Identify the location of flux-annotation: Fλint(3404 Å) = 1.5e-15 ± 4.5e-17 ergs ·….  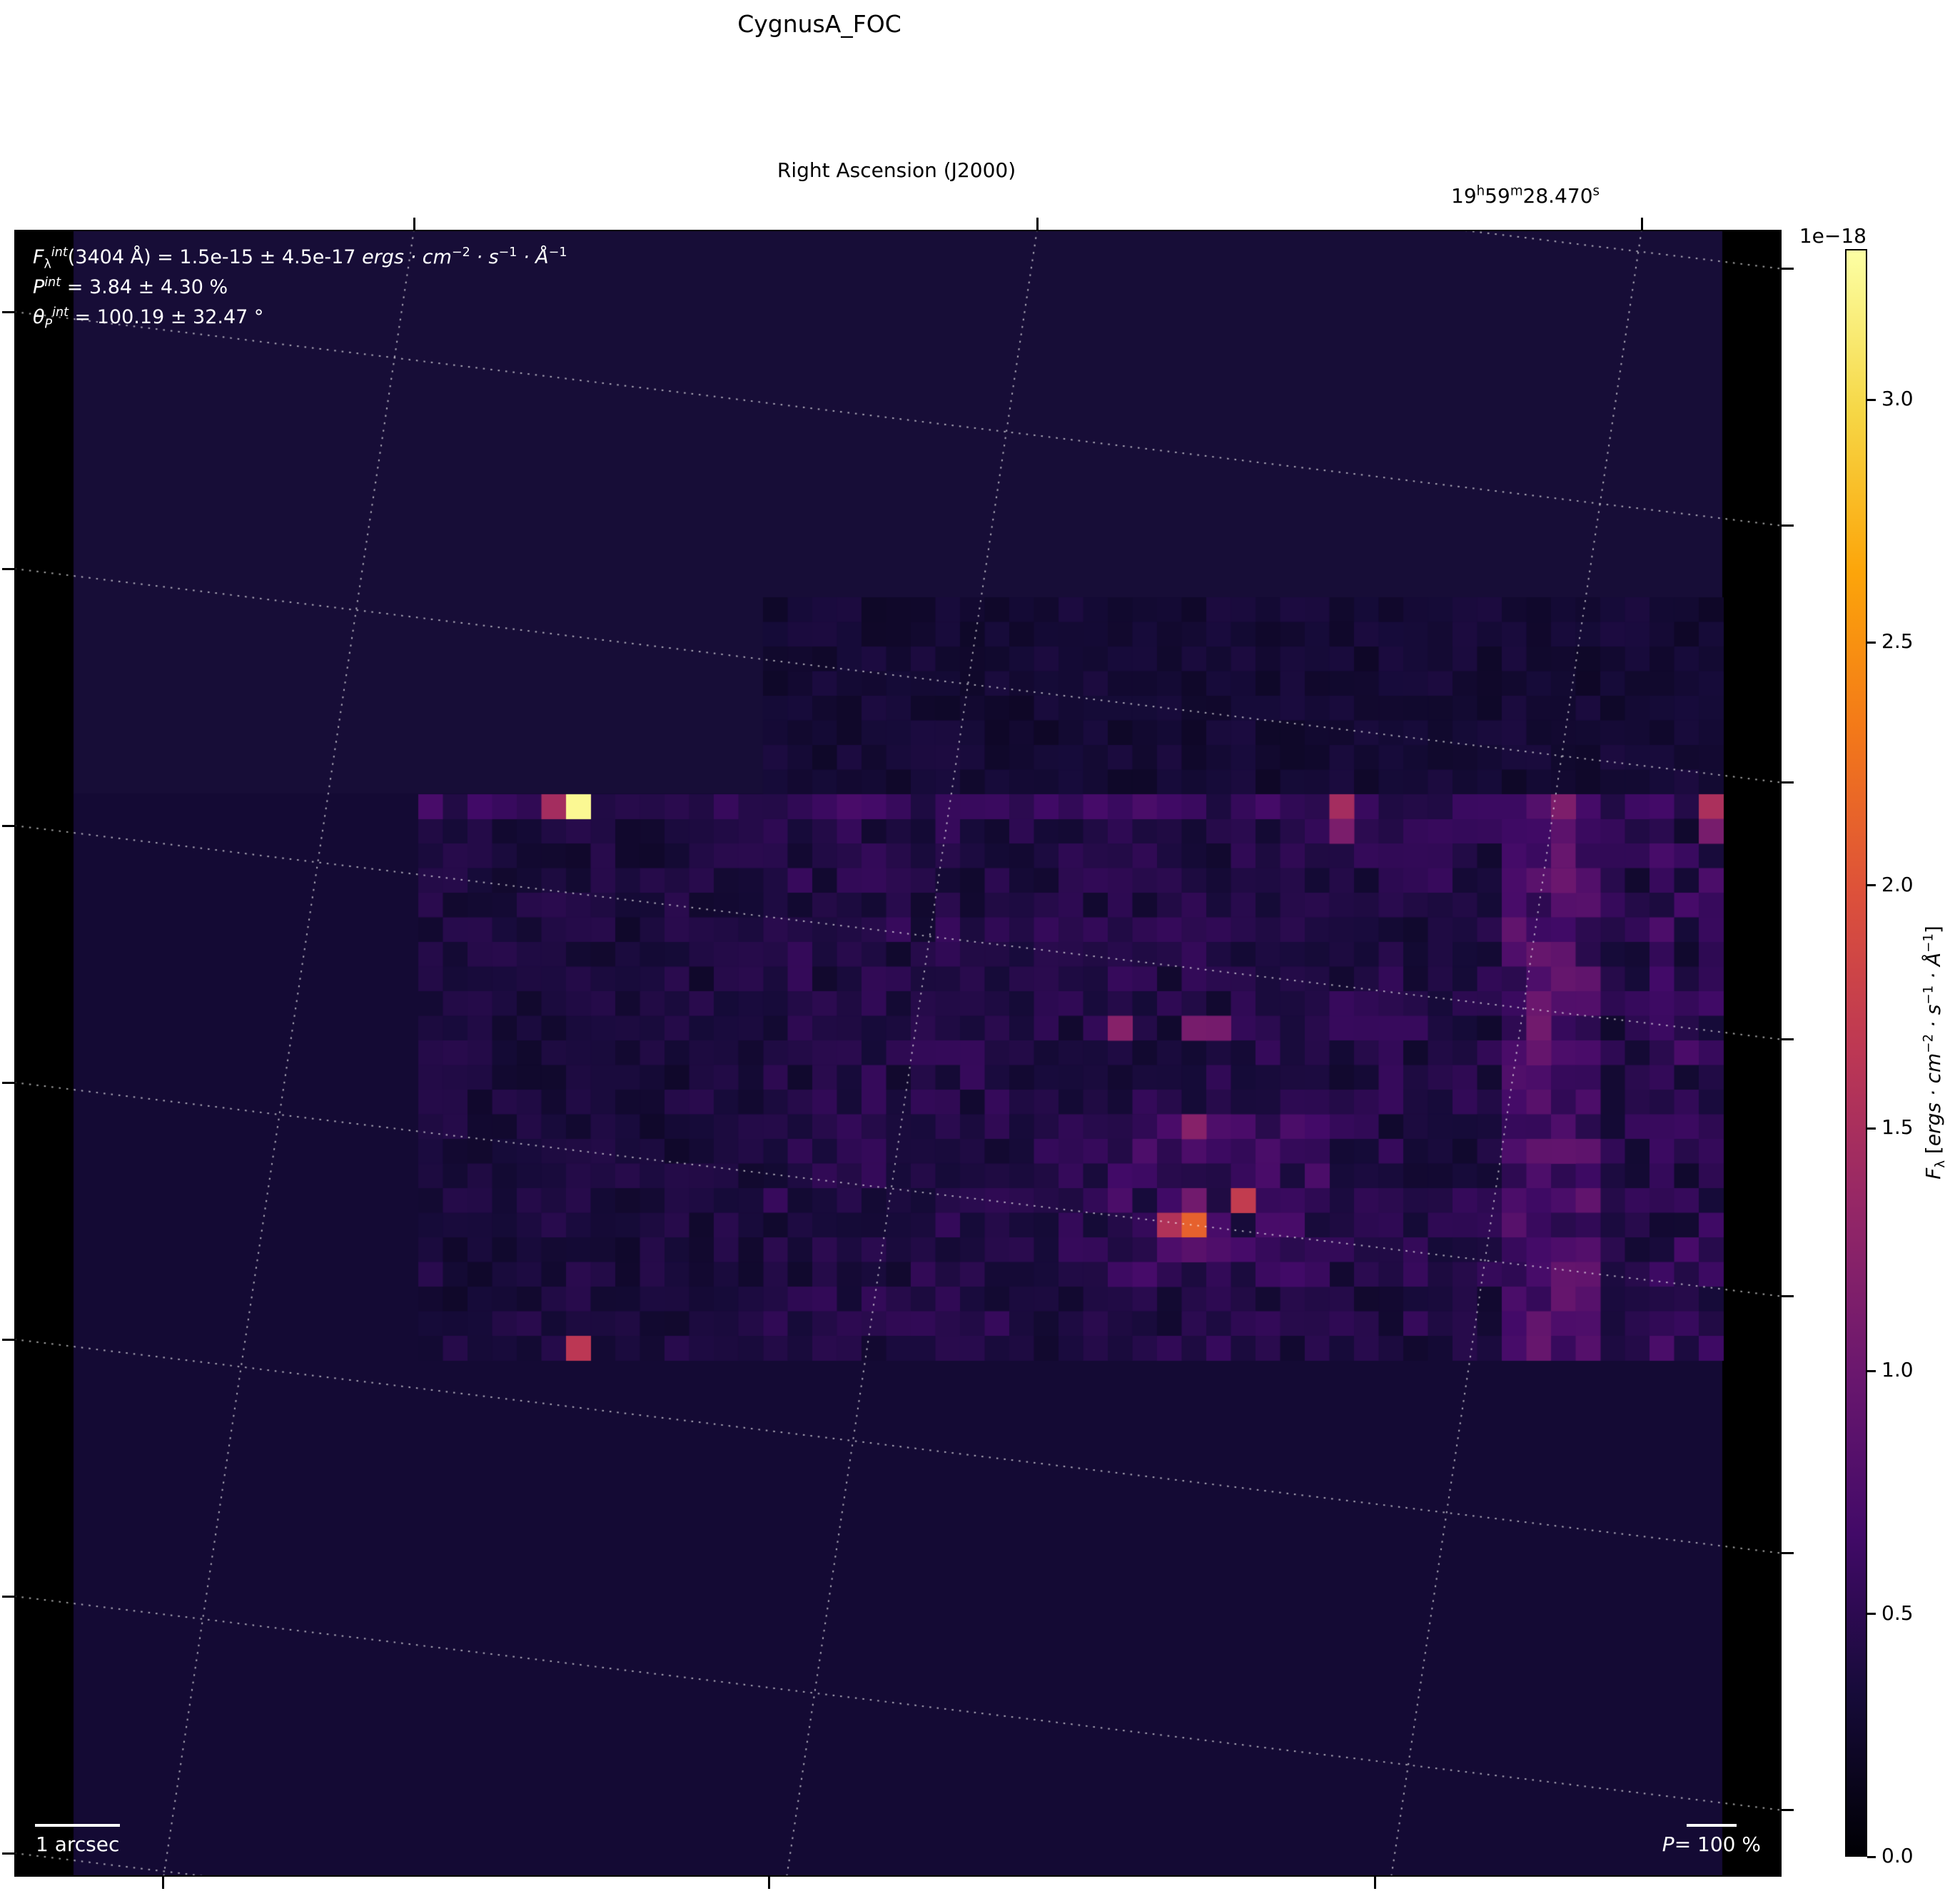
(300, 258).